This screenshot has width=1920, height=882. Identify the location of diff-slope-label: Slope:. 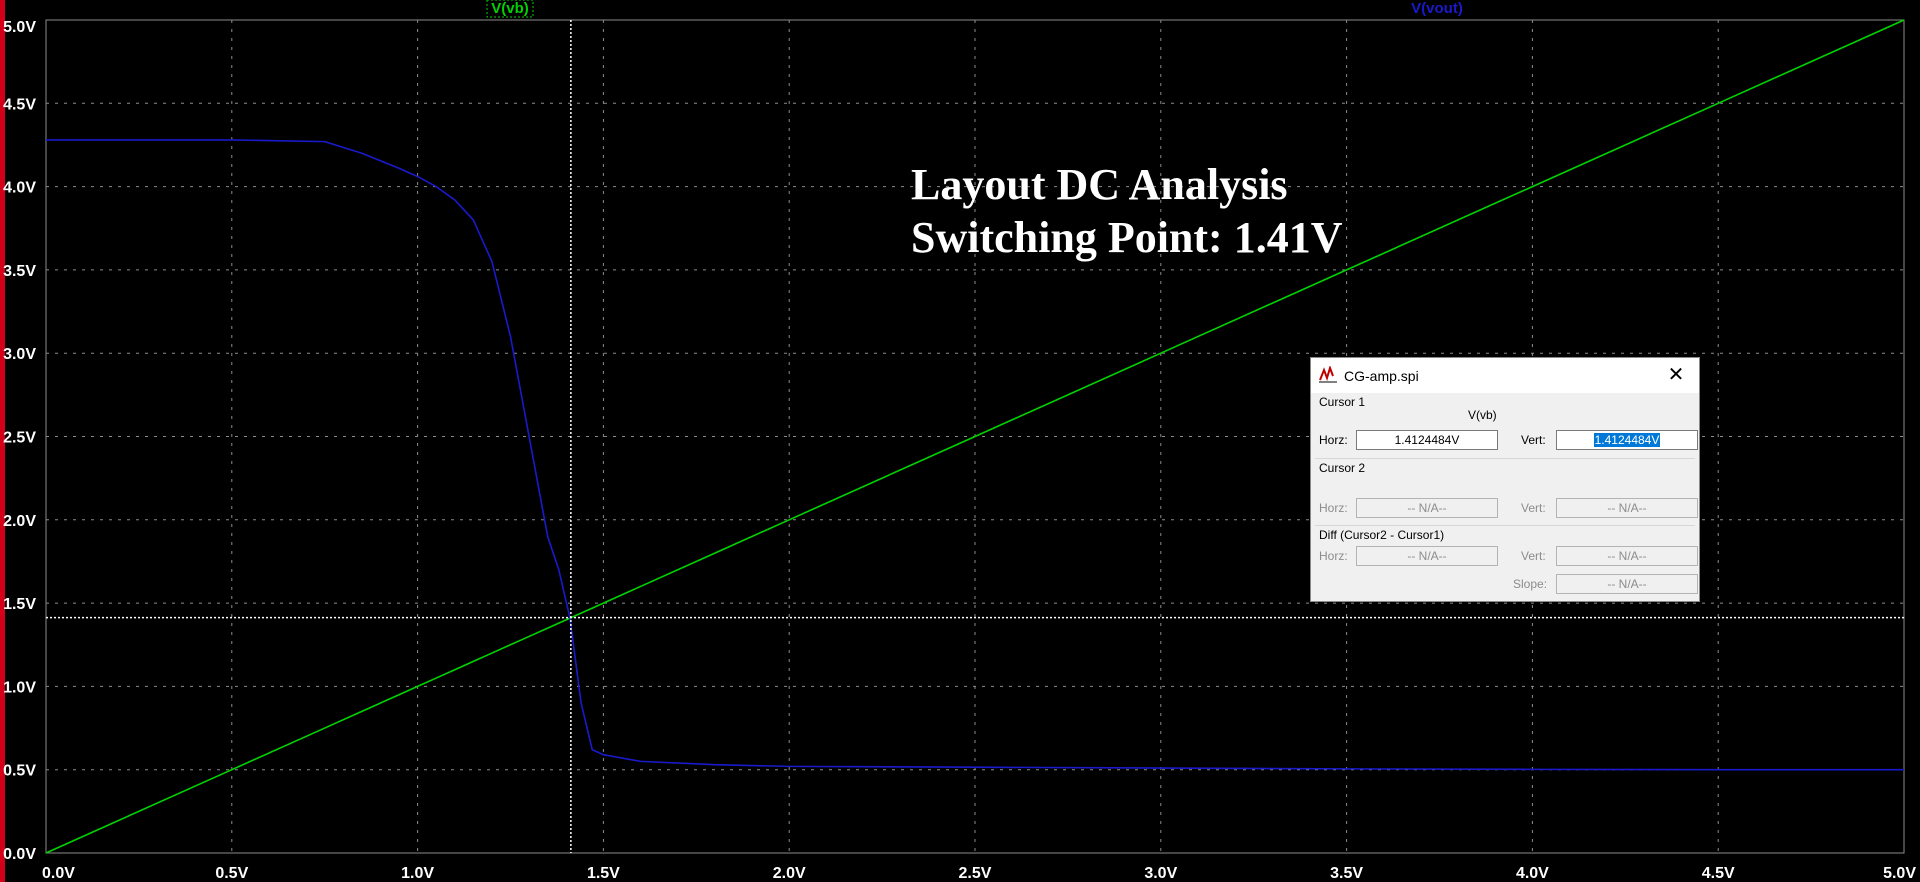
(1530, 584).